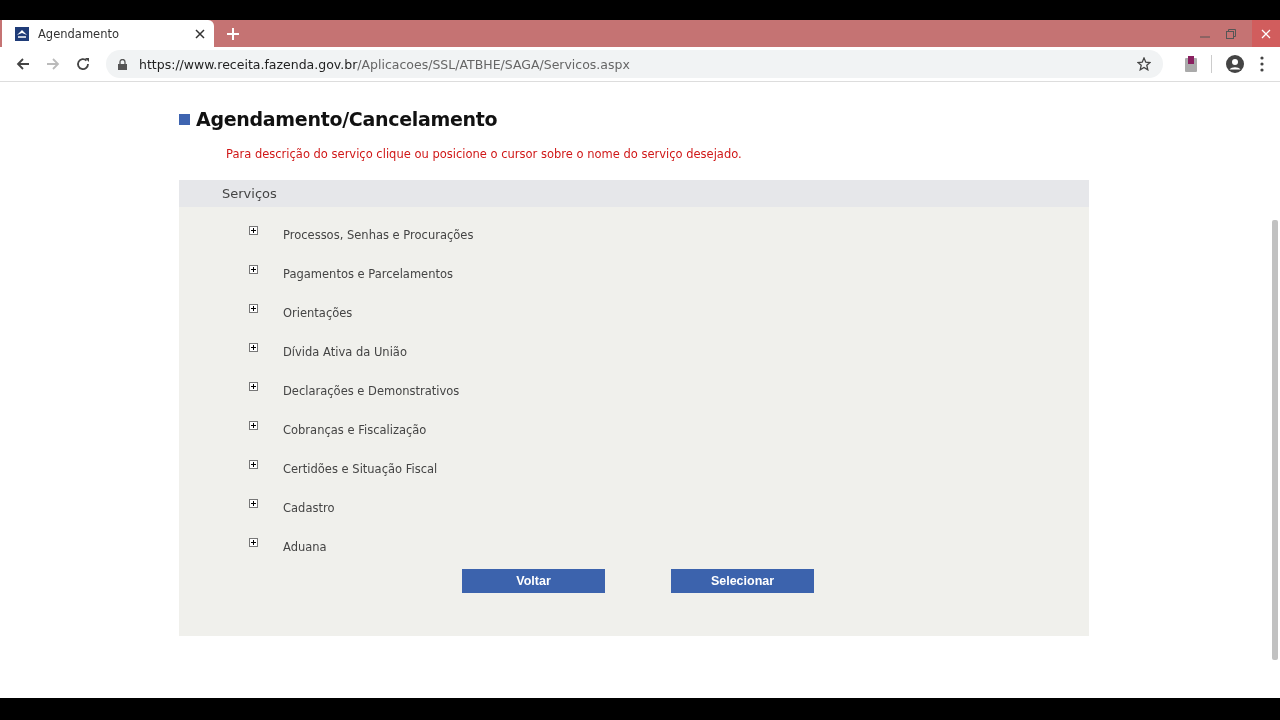 The width and height of the screenshot is (1280, 720). Describe the element at coordinates (309, 507) in the screenshot. I see `service-link: Cadastro` at that location.